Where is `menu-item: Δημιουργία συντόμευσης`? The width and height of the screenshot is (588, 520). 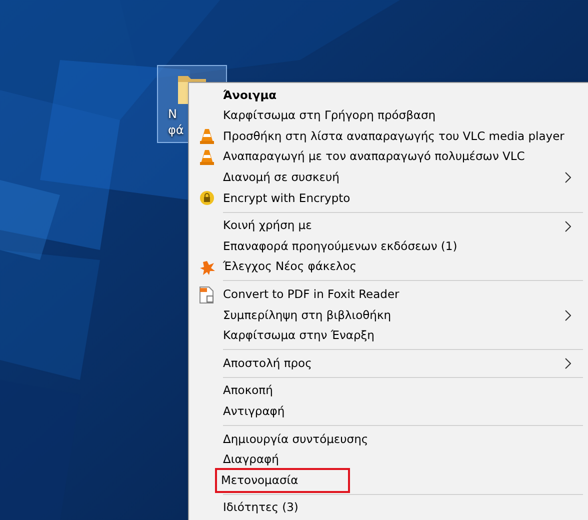
menu-item: Δημιουργία συντόμευσης is located at coordinates (295, 439).